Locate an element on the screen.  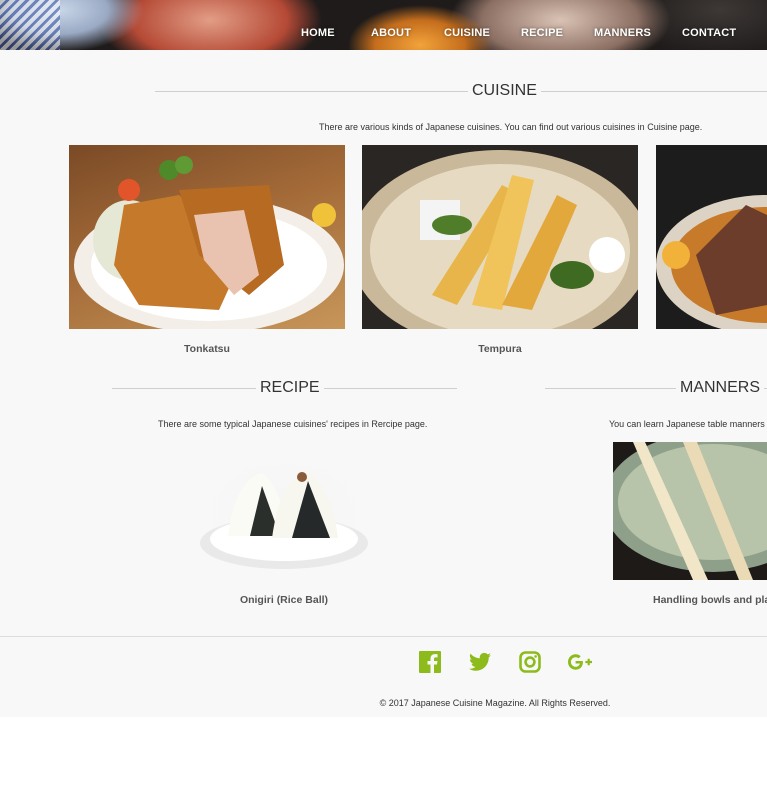
nav-contact: CONTACT is located at coordinates (709, 33).